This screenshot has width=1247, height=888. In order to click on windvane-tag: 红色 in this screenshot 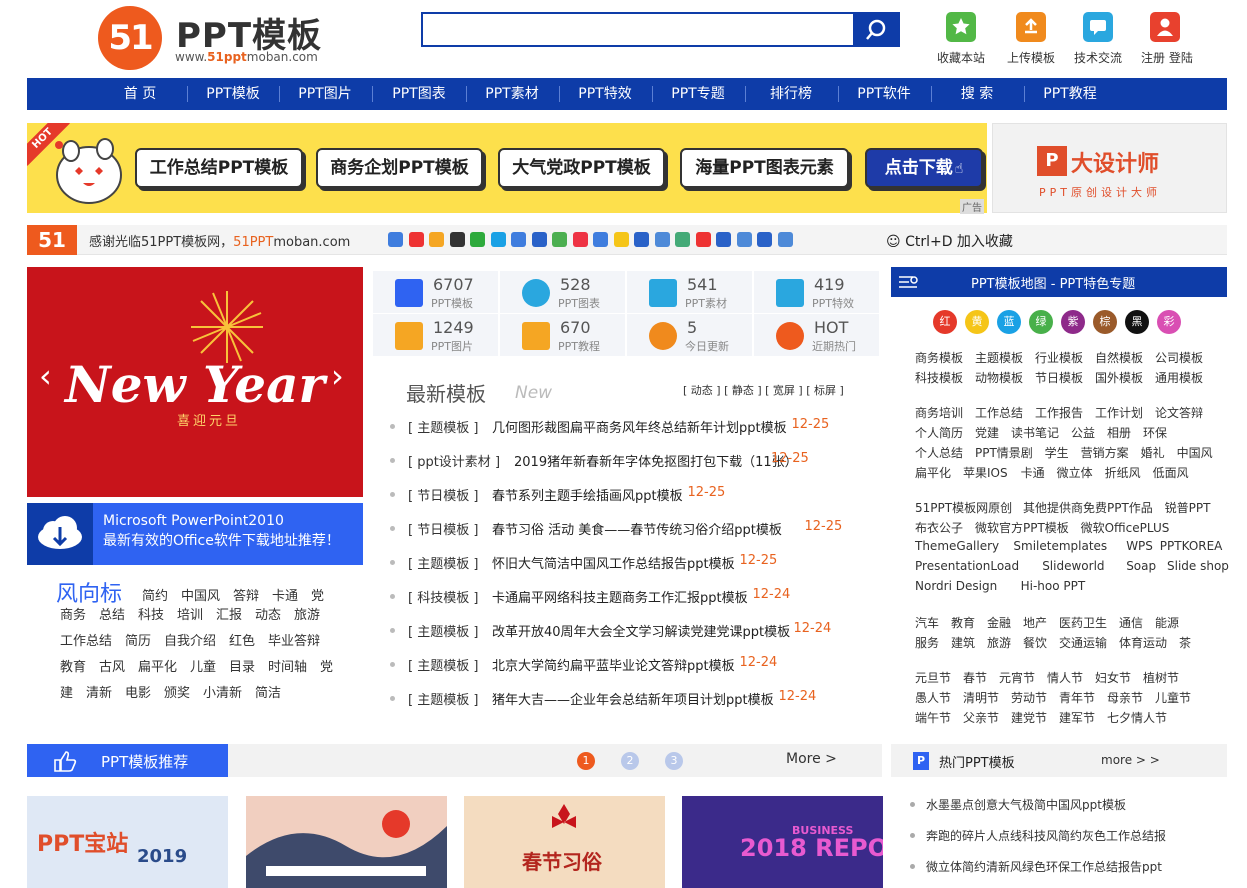, I will do `click(242, 639)`.